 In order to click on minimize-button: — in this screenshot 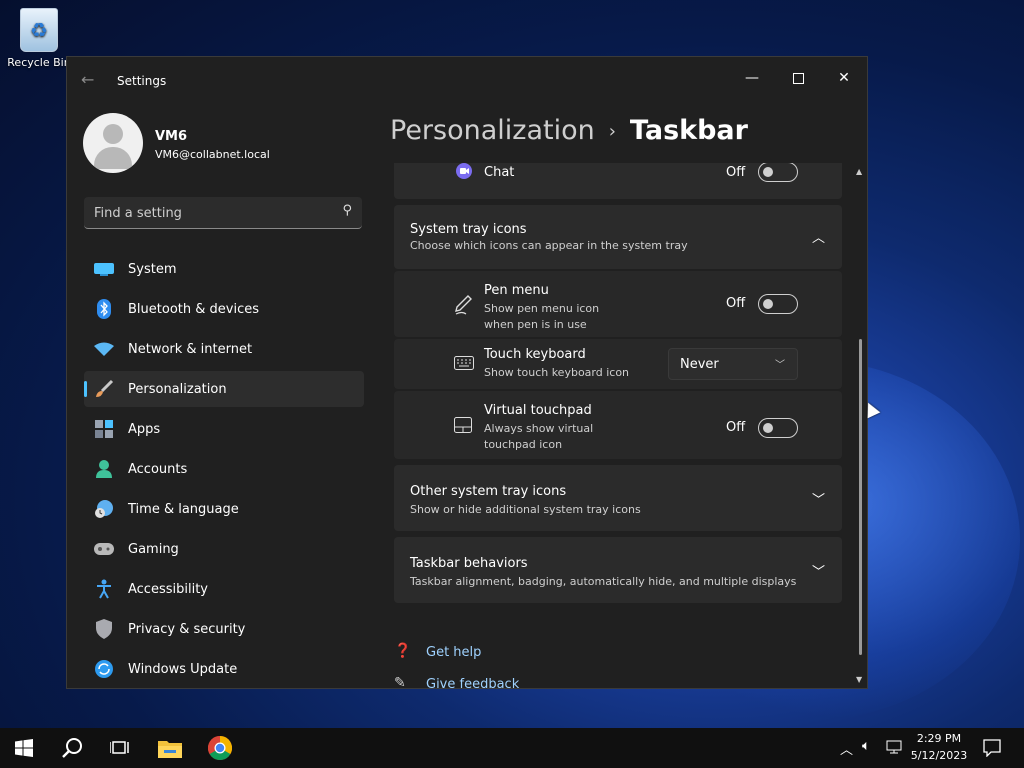, I will do `click(752, 78)`.